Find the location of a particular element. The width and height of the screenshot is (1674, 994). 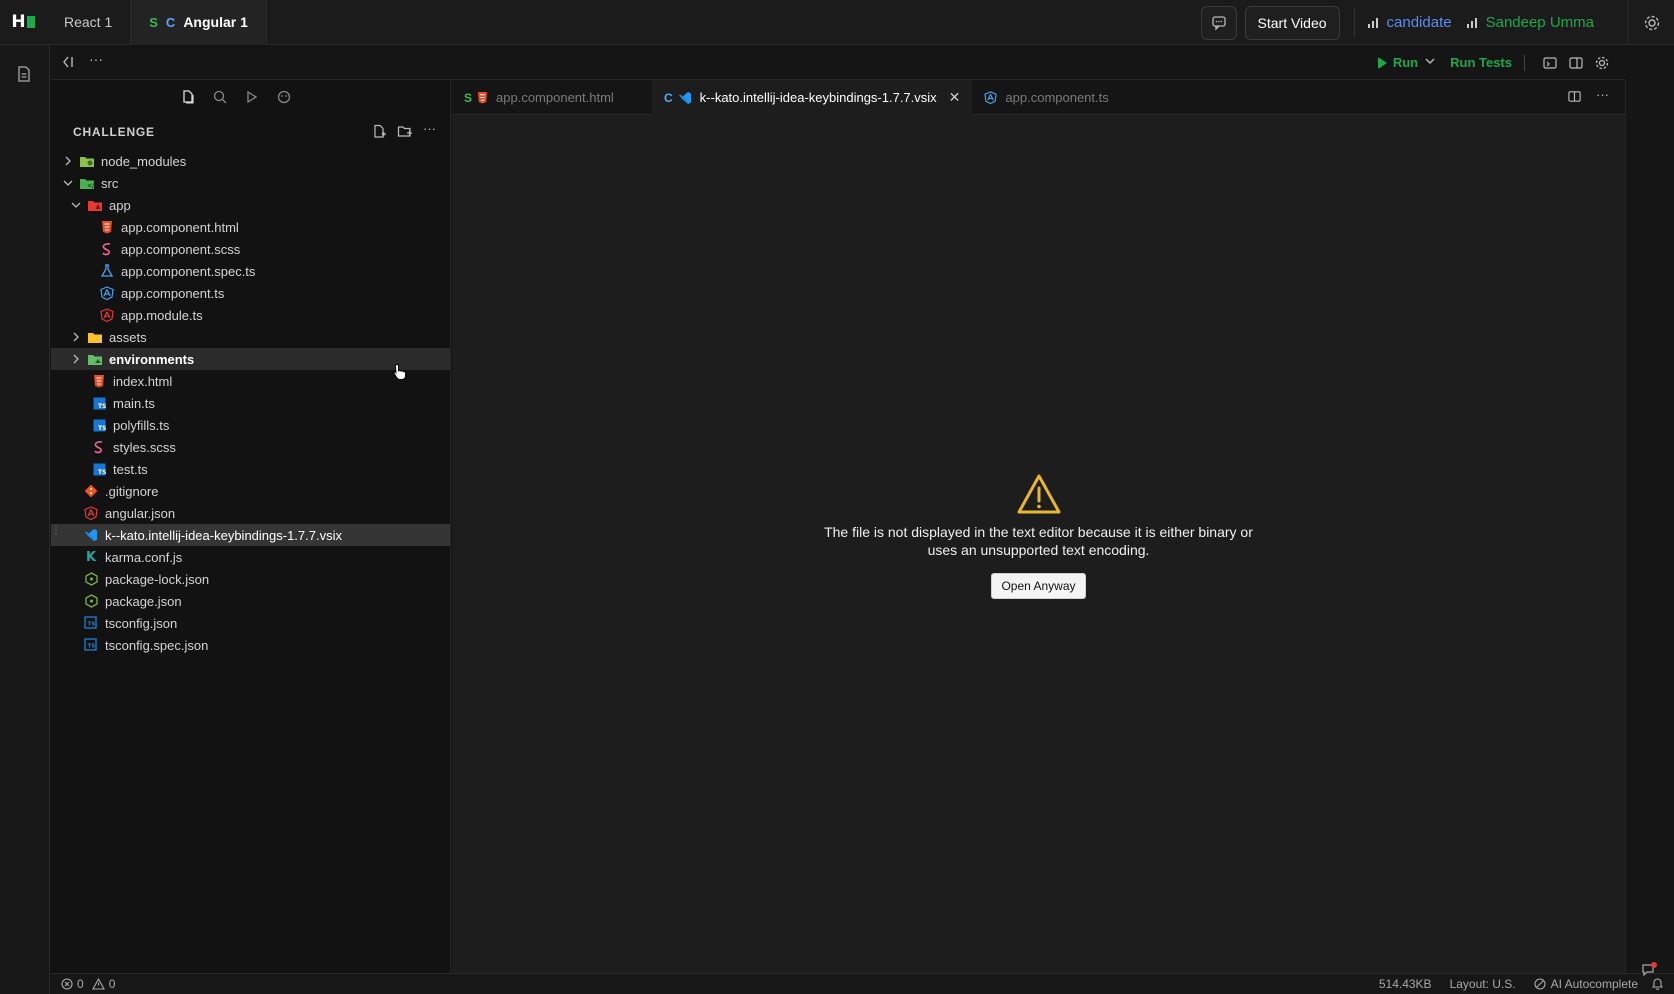

user-indicator: Sandeep Umma is located at coordinates (1530, 22).